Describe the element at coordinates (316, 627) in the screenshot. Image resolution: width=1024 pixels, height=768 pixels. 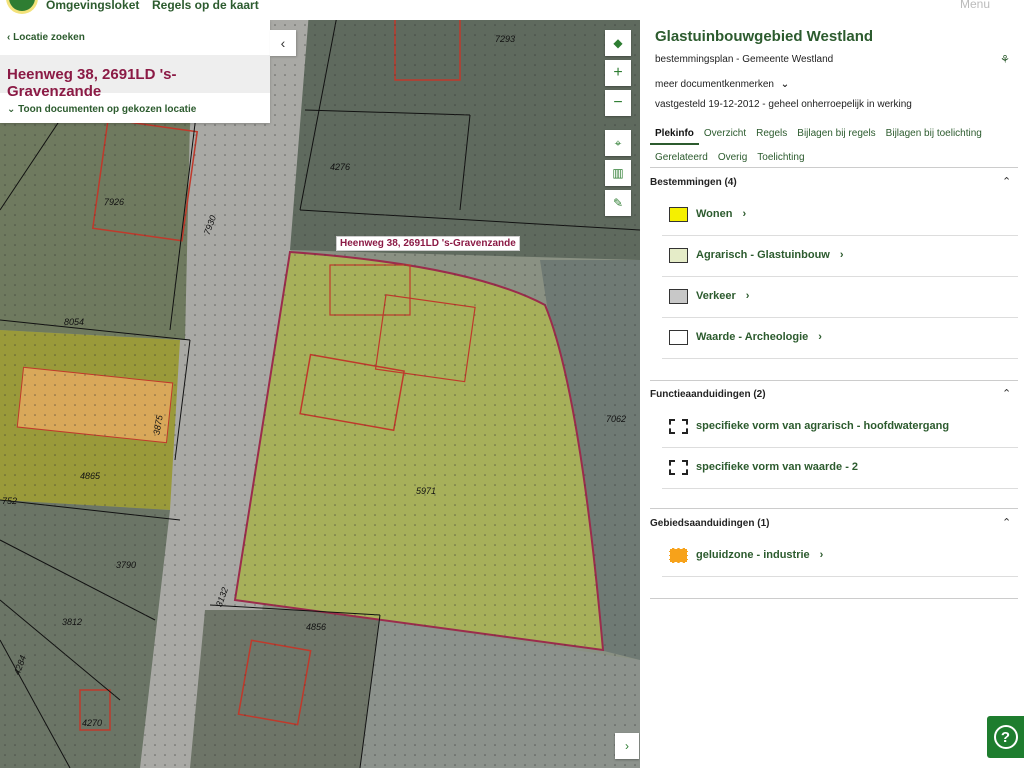
I see `parcel-number: 4856` at that location.